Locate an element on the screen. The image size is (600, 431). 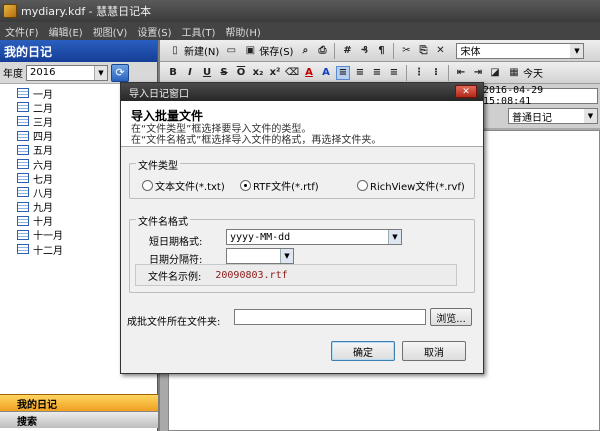
indent-icon: ⇥ is located at coordinates (478, 73).